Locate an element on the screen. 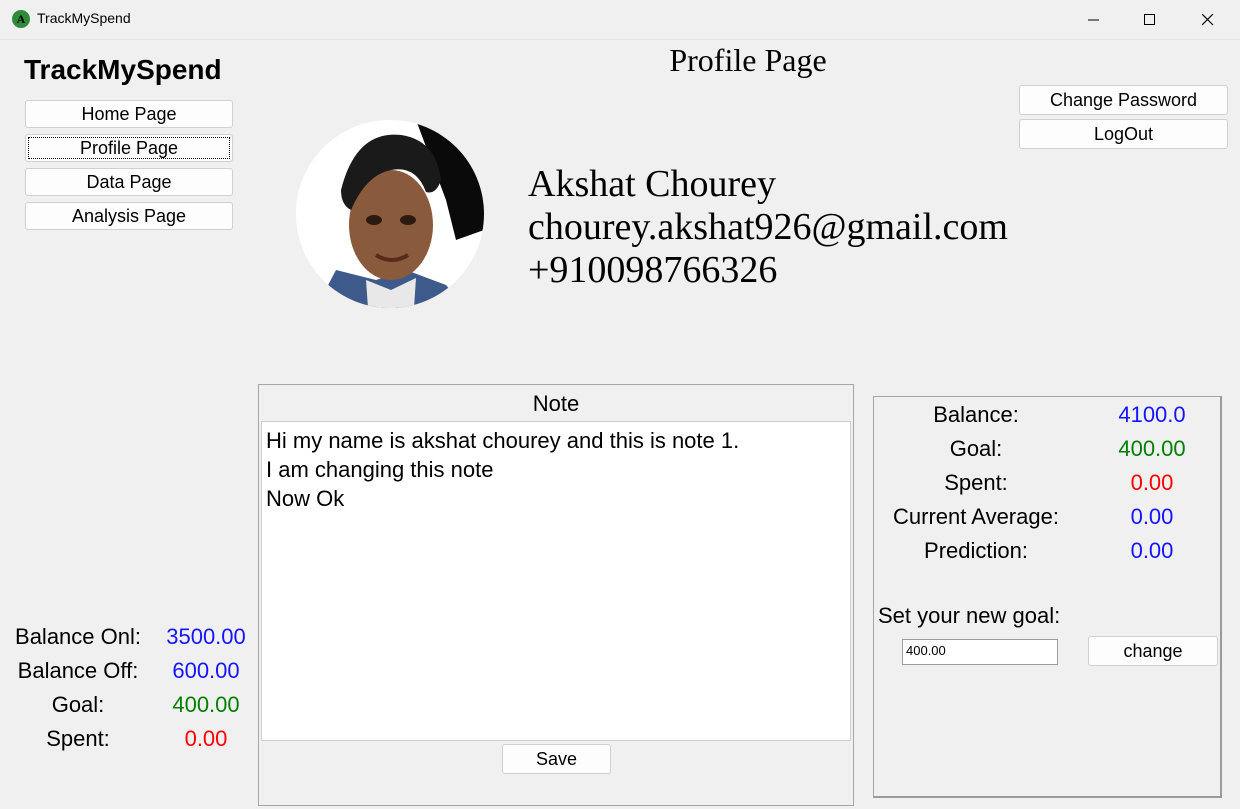  goal-input: 400.00 is located at coordinates (980, 652).